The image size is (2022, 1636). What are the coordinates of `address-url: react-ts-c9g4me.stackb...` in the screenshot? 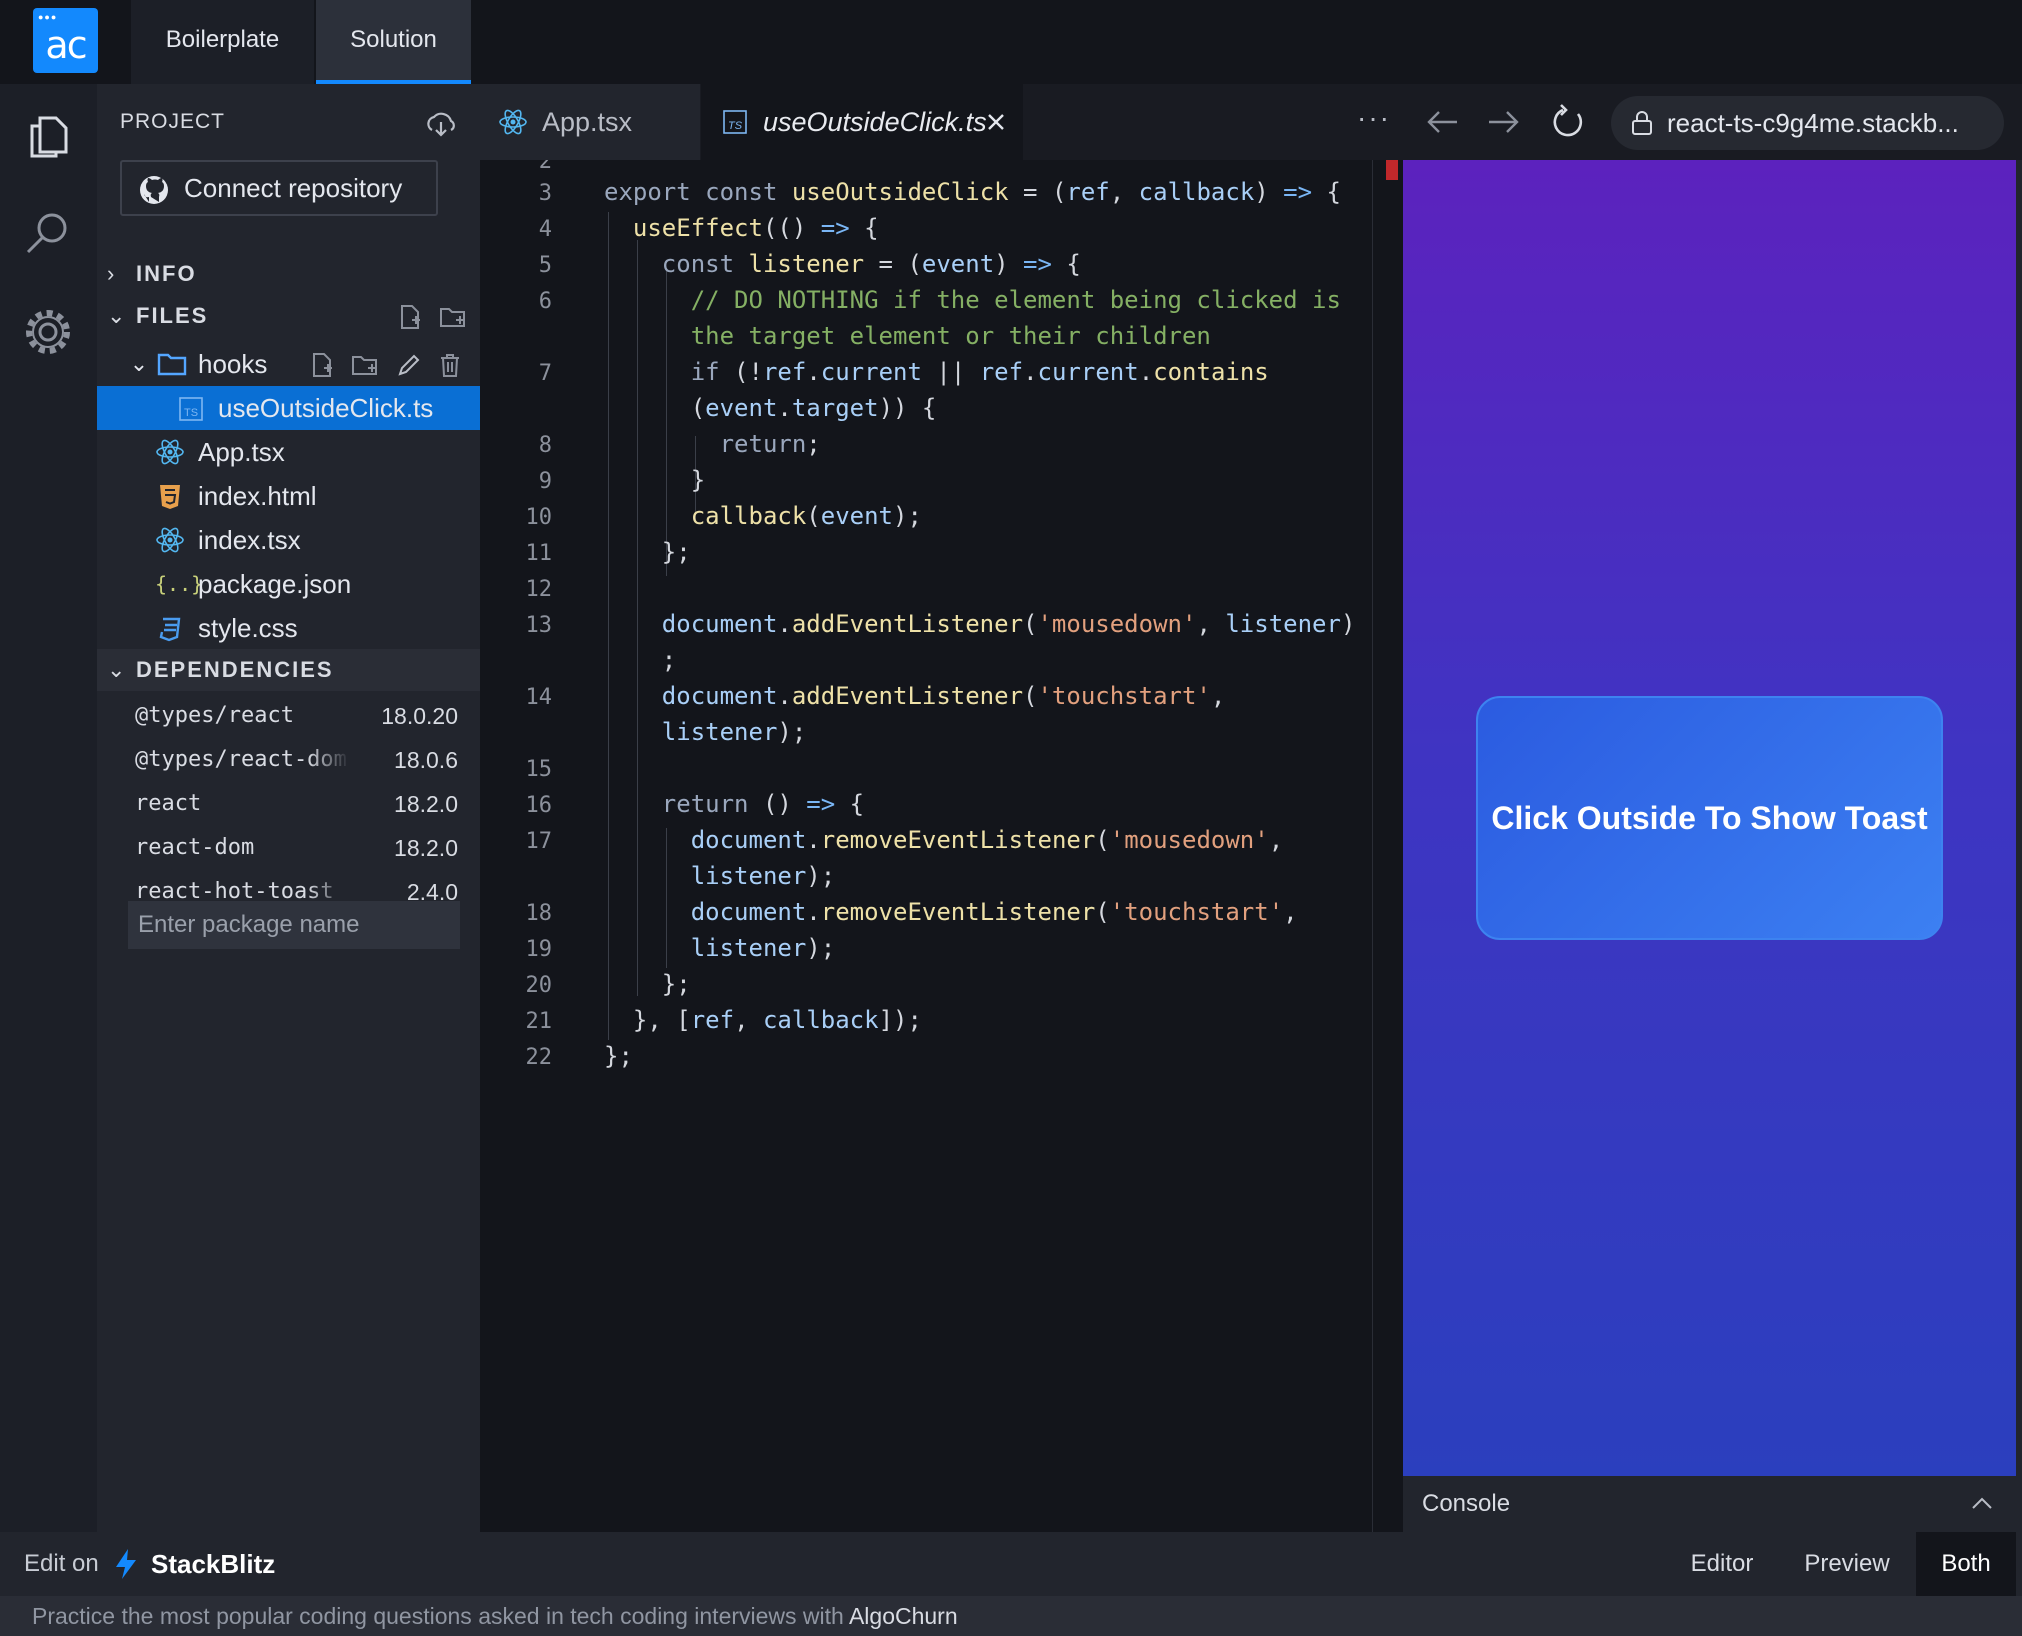 It's located at (1813, 123).